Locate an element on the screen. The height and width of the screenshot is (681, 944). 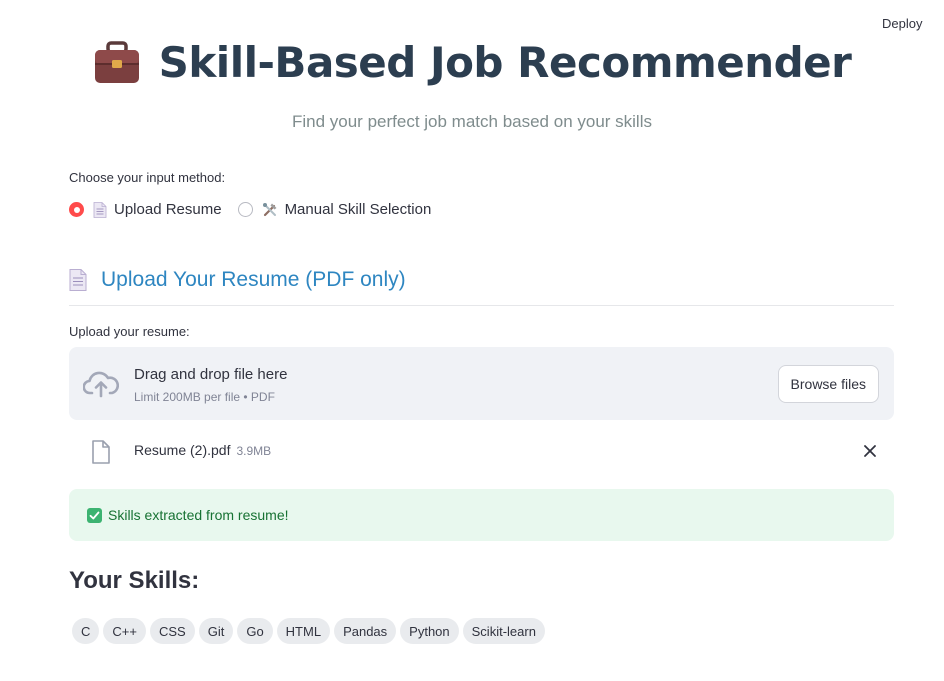
close-icon is located at coordinates (870, 451).